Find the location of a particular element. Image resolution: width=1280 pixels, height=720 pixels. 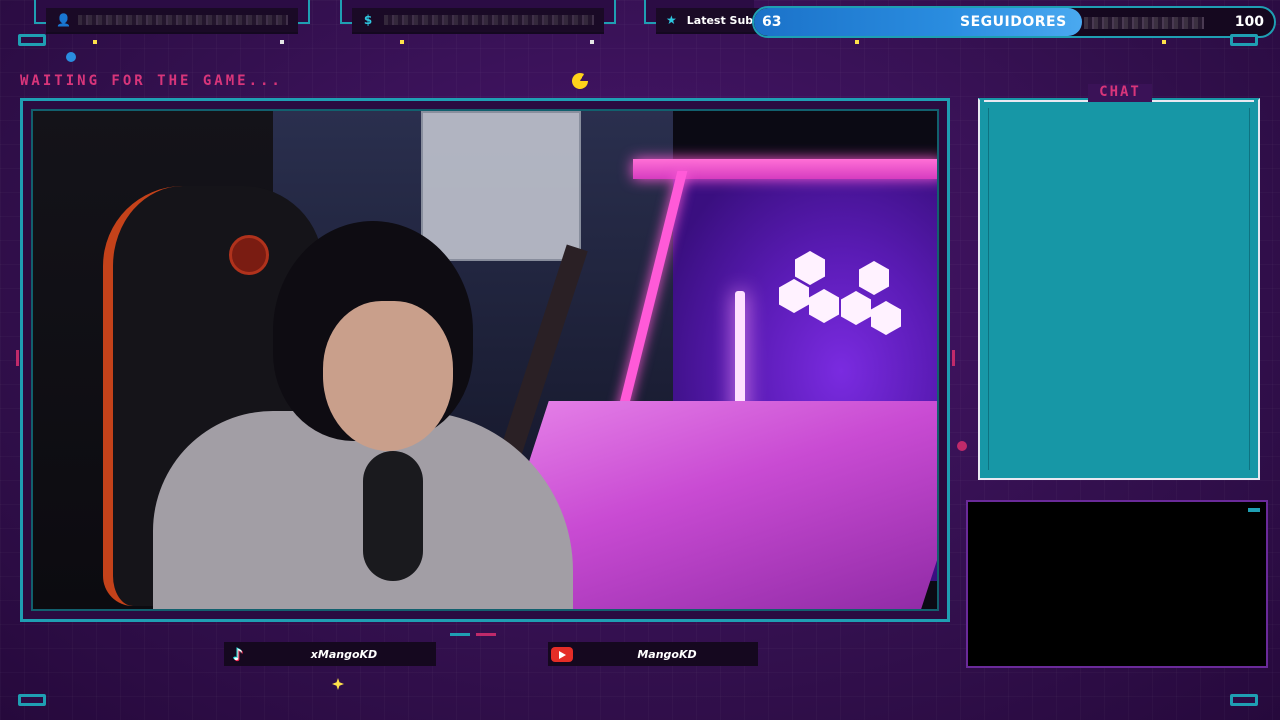

follower-goal-target: 100 is located at coordinates (1249, 22).